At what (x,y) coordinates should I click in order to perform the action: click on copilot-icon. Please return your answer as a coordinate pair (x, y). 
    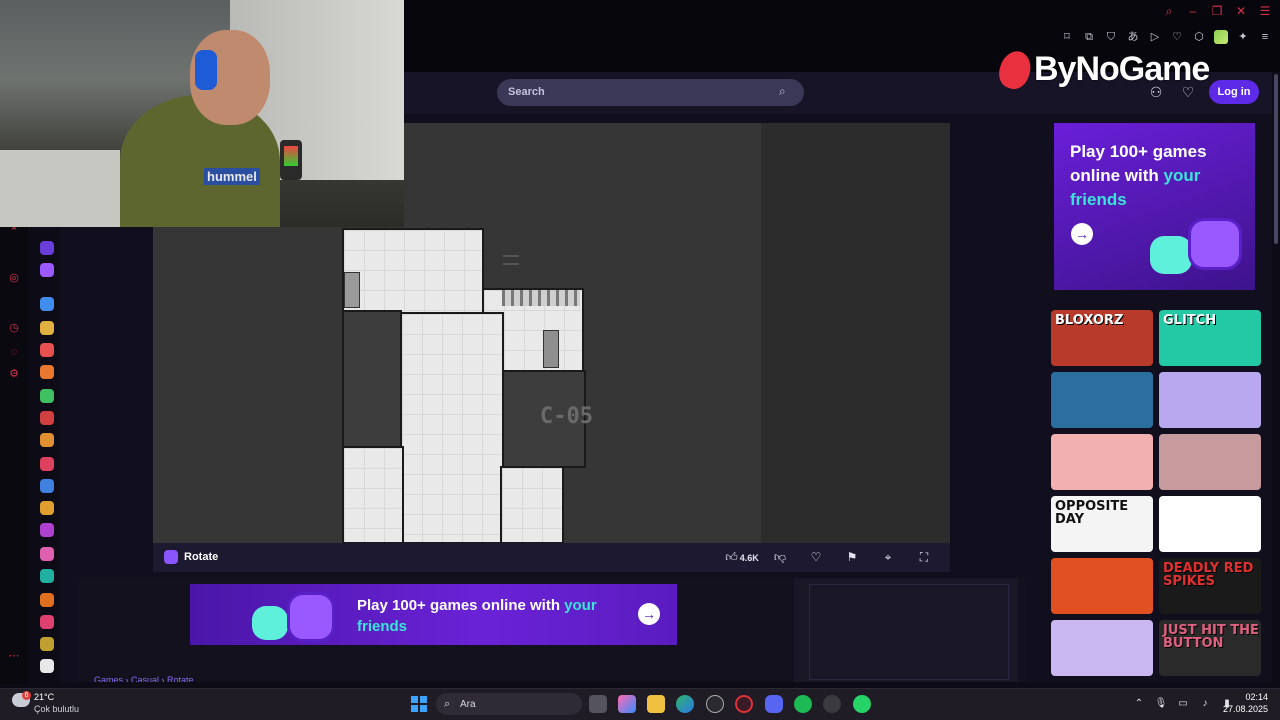
    Looking at the image, I should click on (627, 704).